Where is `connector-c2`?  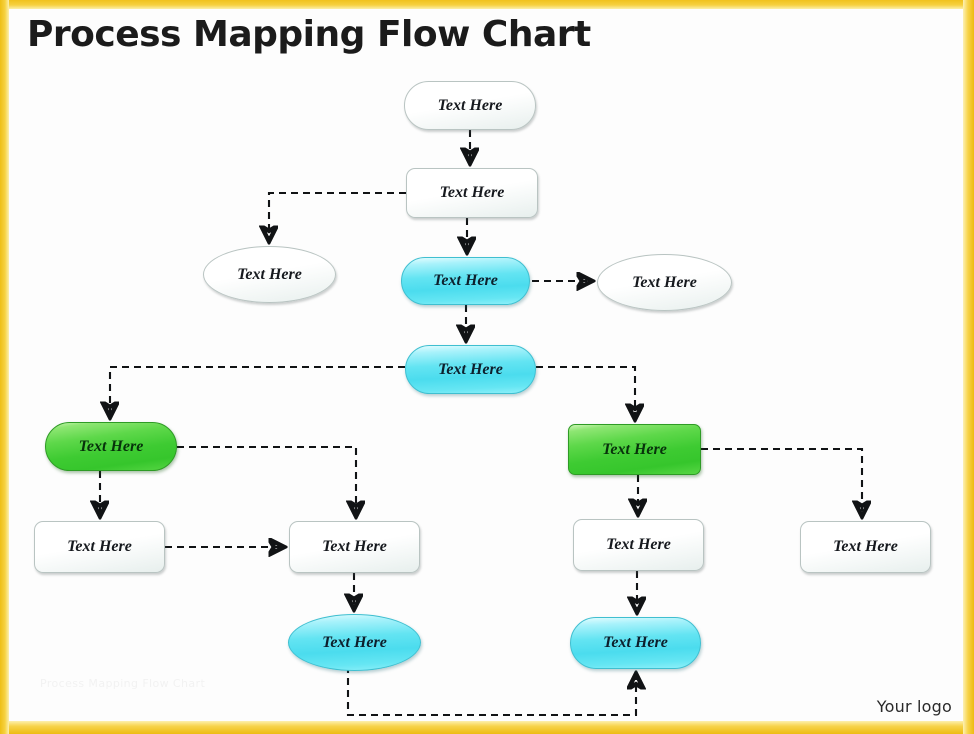 connector-c2 is located at coordinates (337, 216).